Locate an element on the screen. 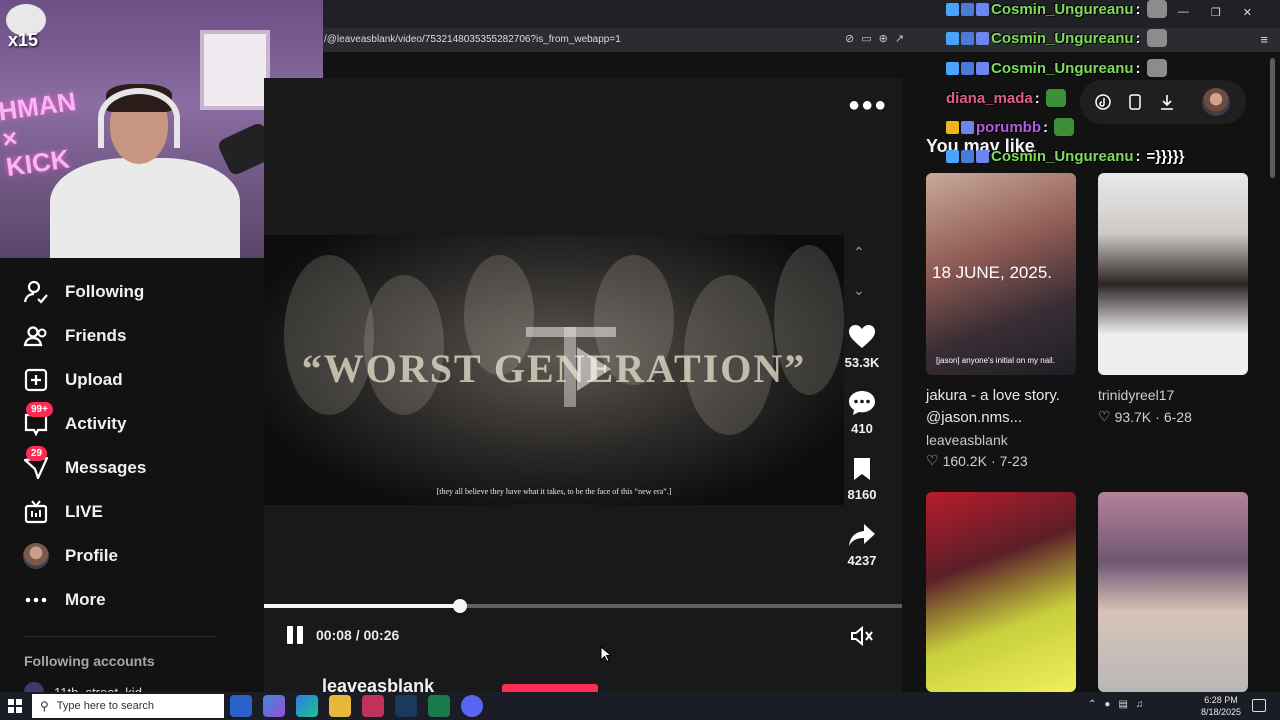 The image size is (1280, 720). notifications-icon is located at coordinates (1259, 705).